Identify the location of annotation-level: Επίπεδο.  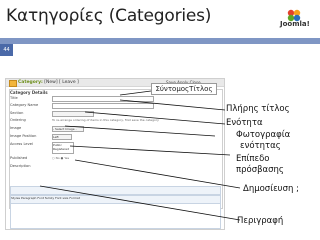
(253, 159).